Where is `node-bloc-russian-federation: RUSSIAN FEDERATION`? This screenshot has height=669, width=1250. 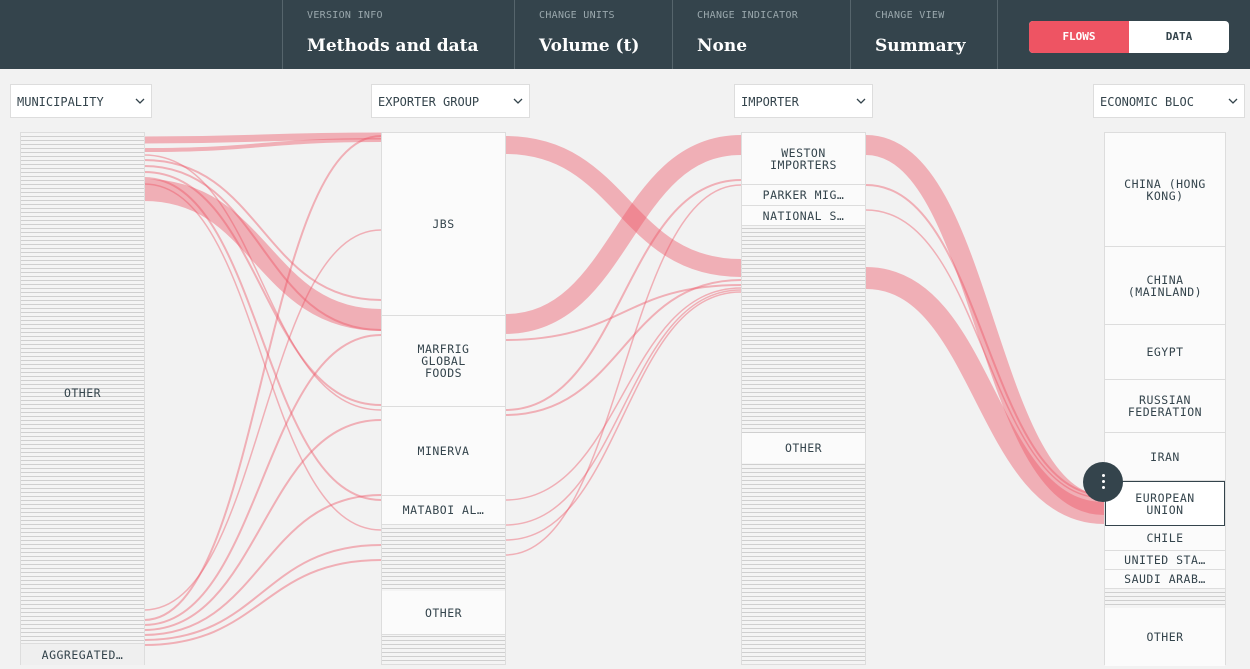 node-bloc-russian-federation: RUSSIAN FEDERATION is located at coordinates (1165, 406).